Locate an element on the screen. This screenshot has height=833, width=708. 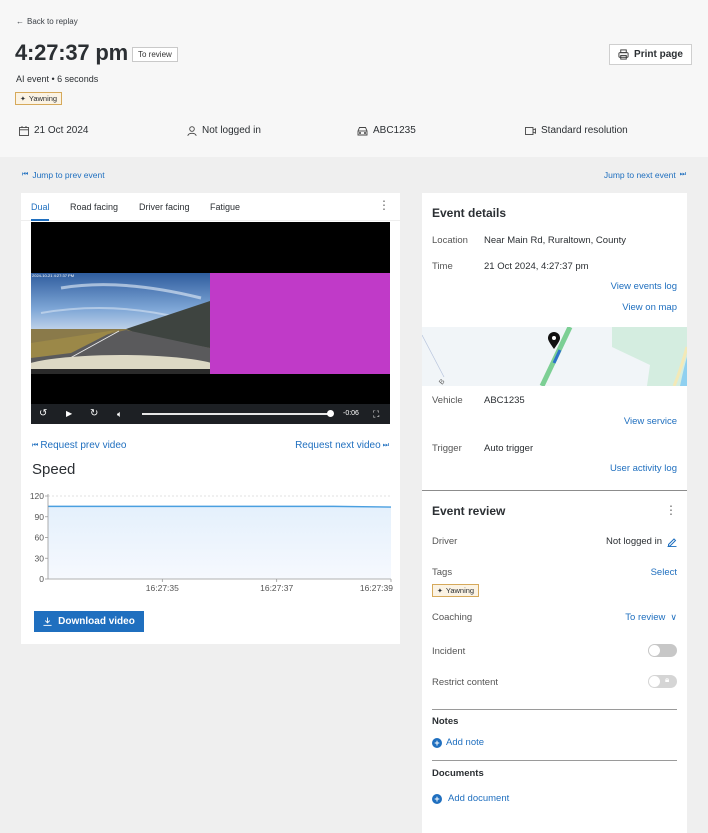
video-controls: ↺ ▶ ↻ 🔈︎ -0:06 ⛶ is located at coordinates (210, 414).